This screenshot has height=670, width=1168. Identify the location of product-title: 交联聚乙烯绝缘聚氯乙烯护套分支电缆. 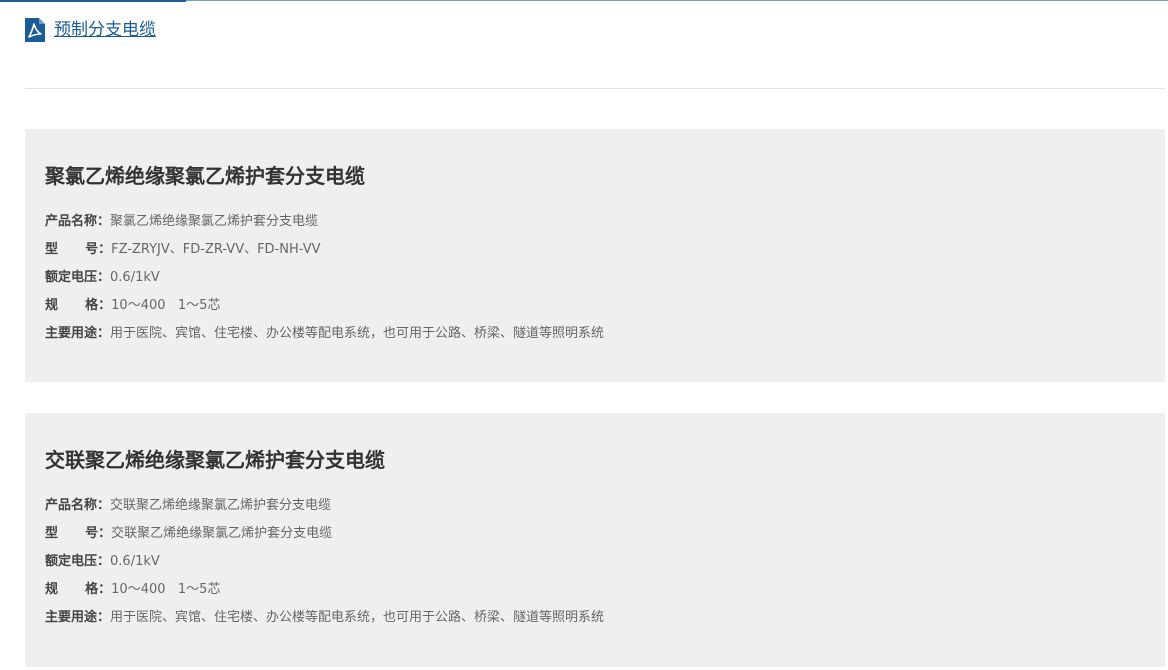
(215, 460).